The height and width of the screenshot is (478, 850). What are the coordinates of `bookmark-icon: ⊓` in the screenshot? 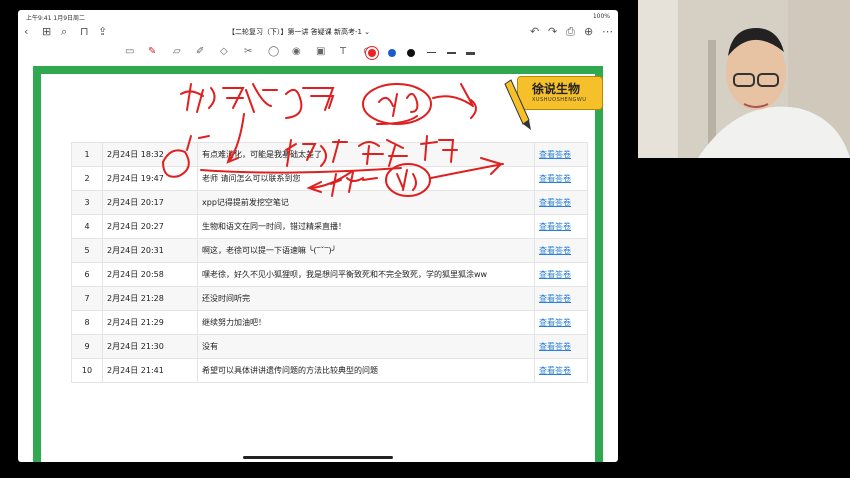 It's located at (84, 31).